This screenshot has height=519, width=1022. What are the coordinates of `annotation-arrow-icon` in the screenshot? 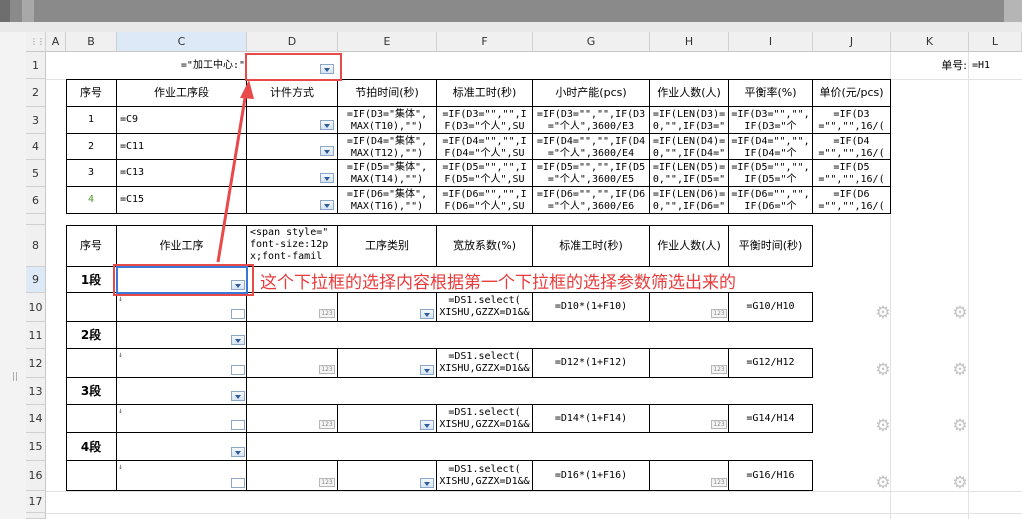 It's located at (235, 171).